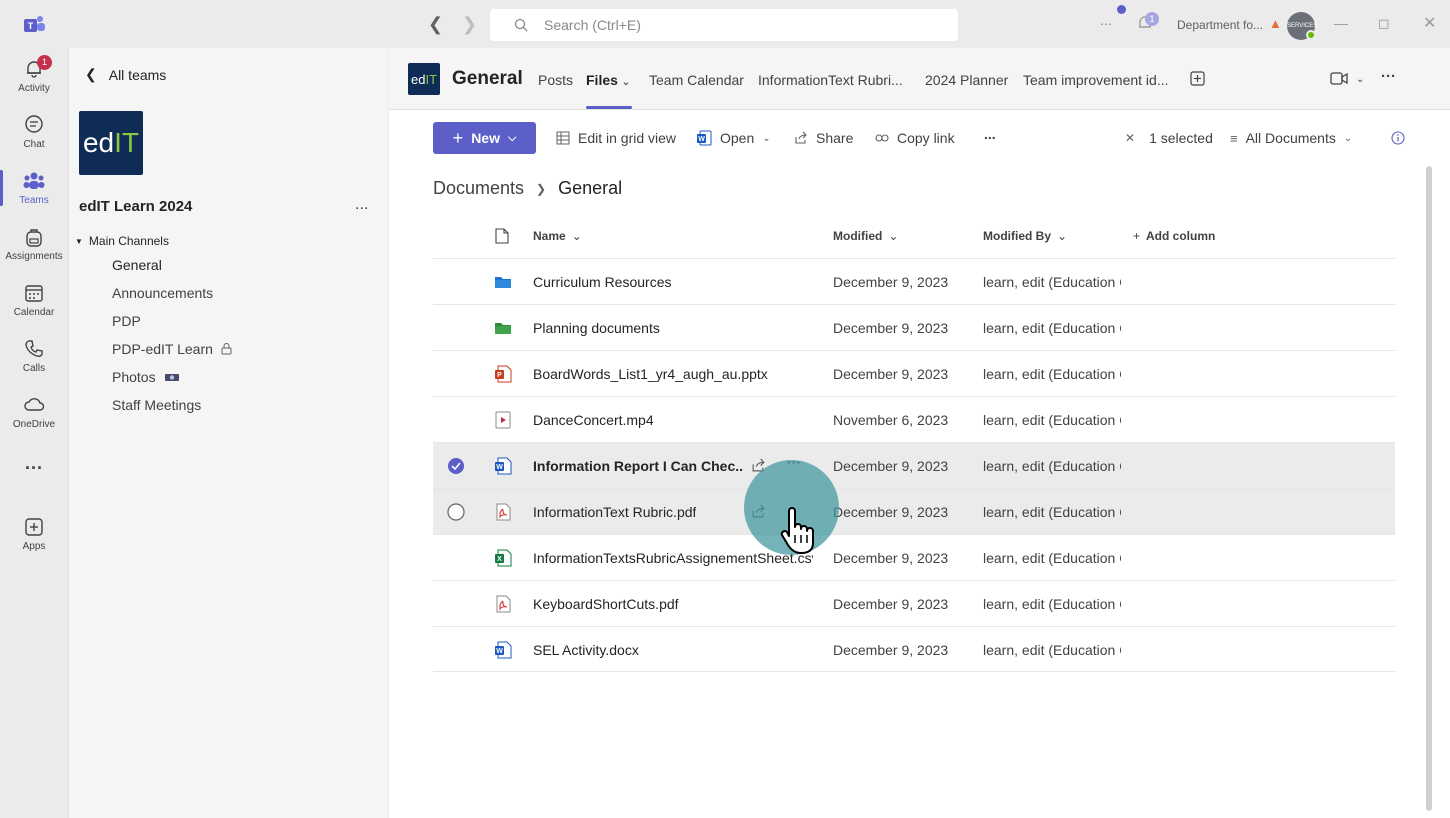 Image resolution: width=1450 pixels, height=818 pixels. I want to click on svg-text: X, so click(499, 559).